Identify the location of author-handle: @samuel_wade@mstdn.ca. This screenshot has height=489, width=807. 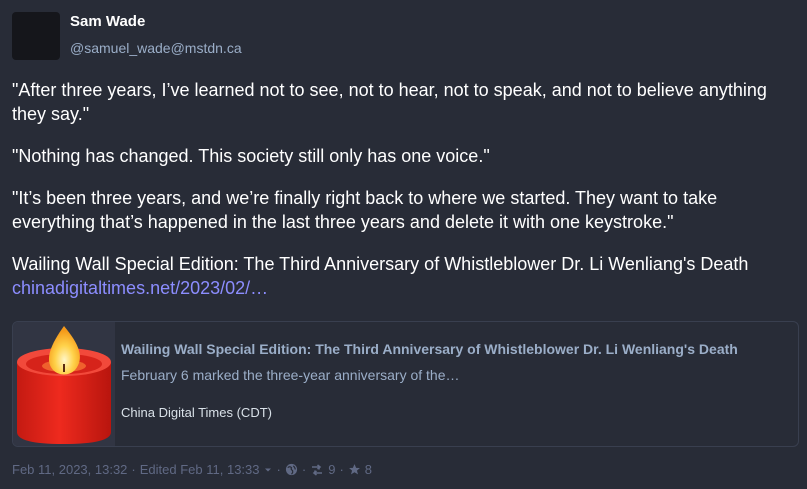
(156, 48).